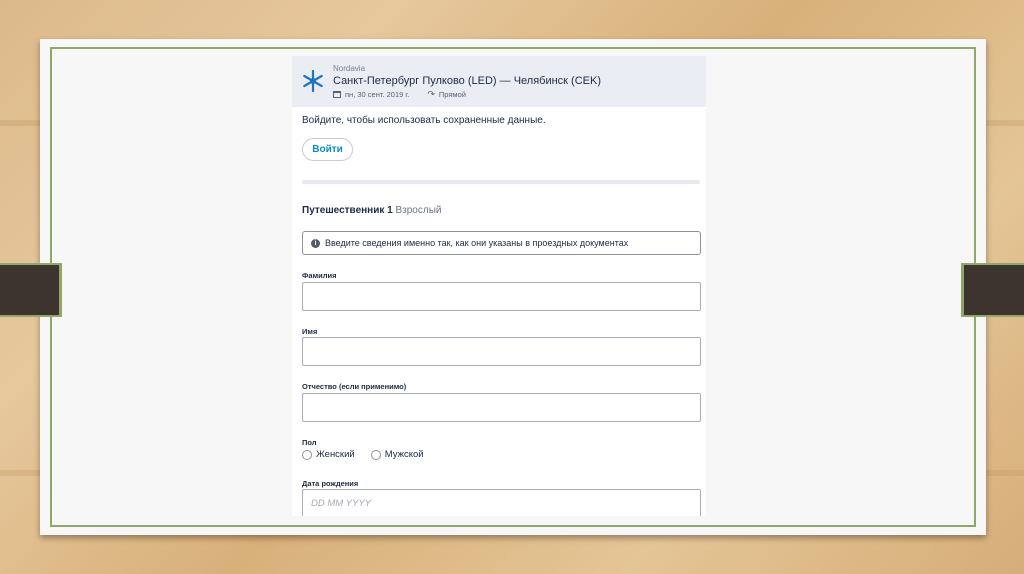 This screenshot has height=574, width=1024. Describe the element at coordinates (349, 68) in the screenshot. I see `airline-name: Nordavia` at that location.